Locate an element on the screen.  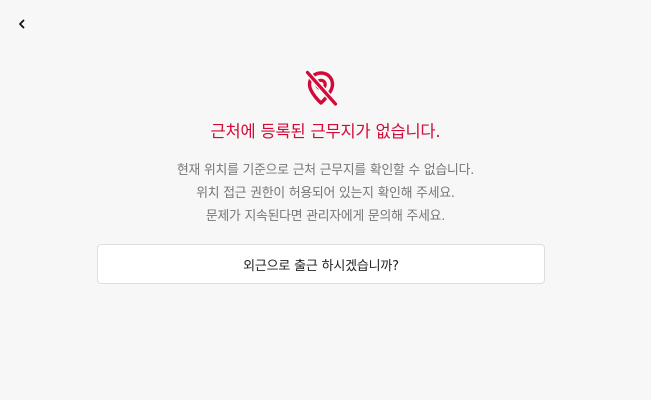
message-line: 위치 접근 권한이 허용되어 있는지 확인해 주세요. is located at coordinates (325, 193).